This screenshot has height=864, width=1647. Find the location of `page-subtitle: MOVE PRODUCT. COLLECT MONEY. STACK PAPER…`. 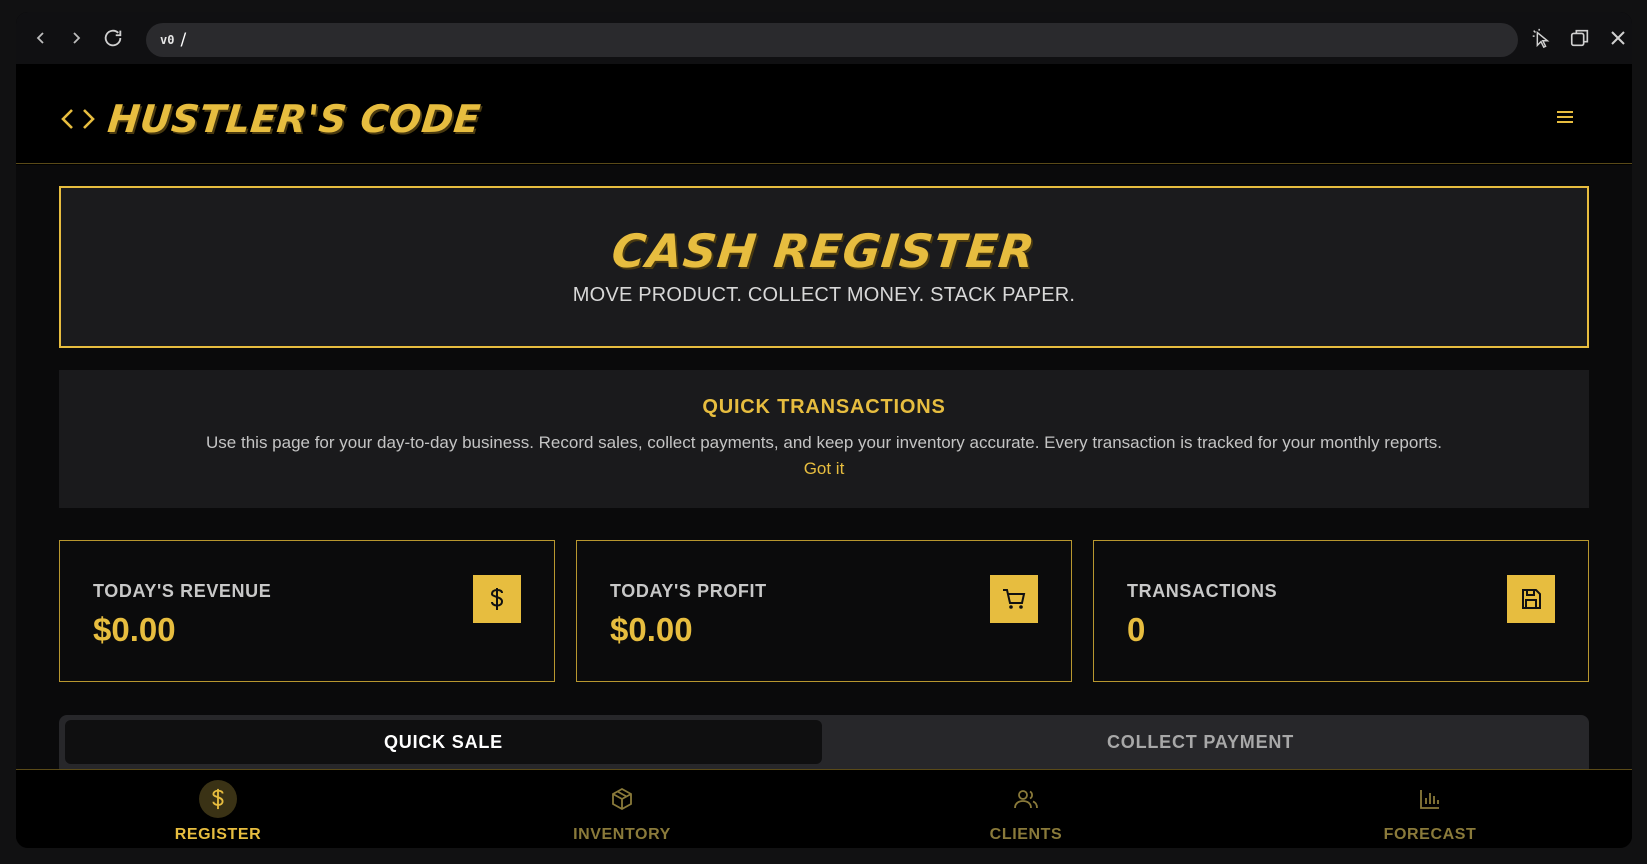

page-subtitle: MOVE PRODUCT. COLLECT MONEY. STACK PAPER… is located at coordinates (824, 295).